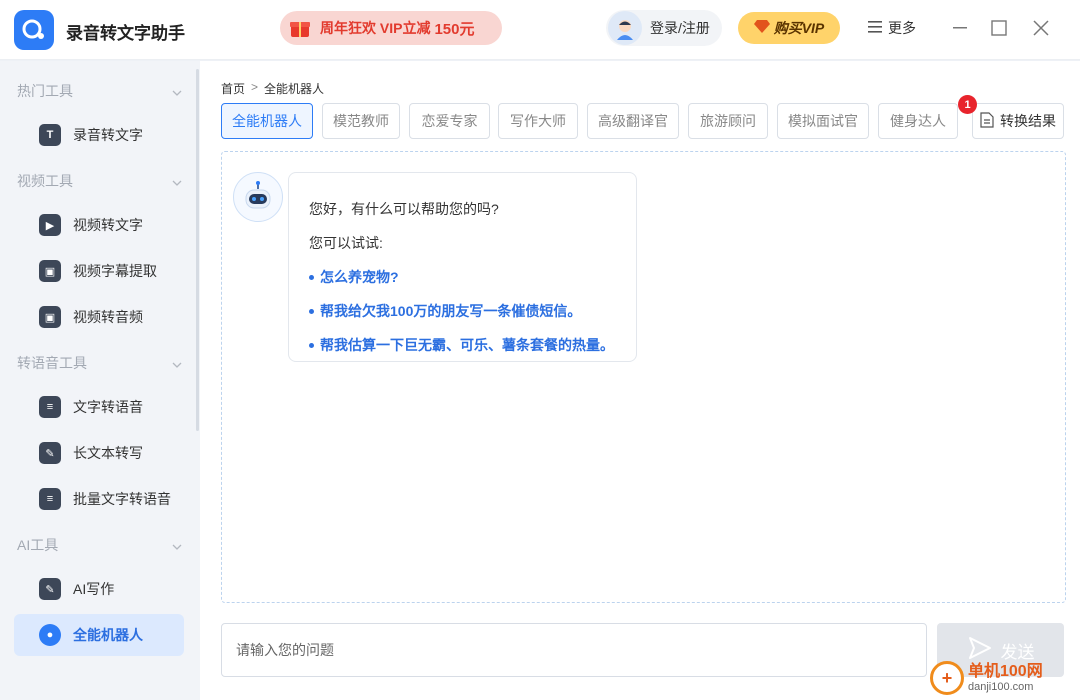  Describe the element at coordinates (449, 121) in the screenshot. I see `tab-love-expert: 恋爱专家` at that location.